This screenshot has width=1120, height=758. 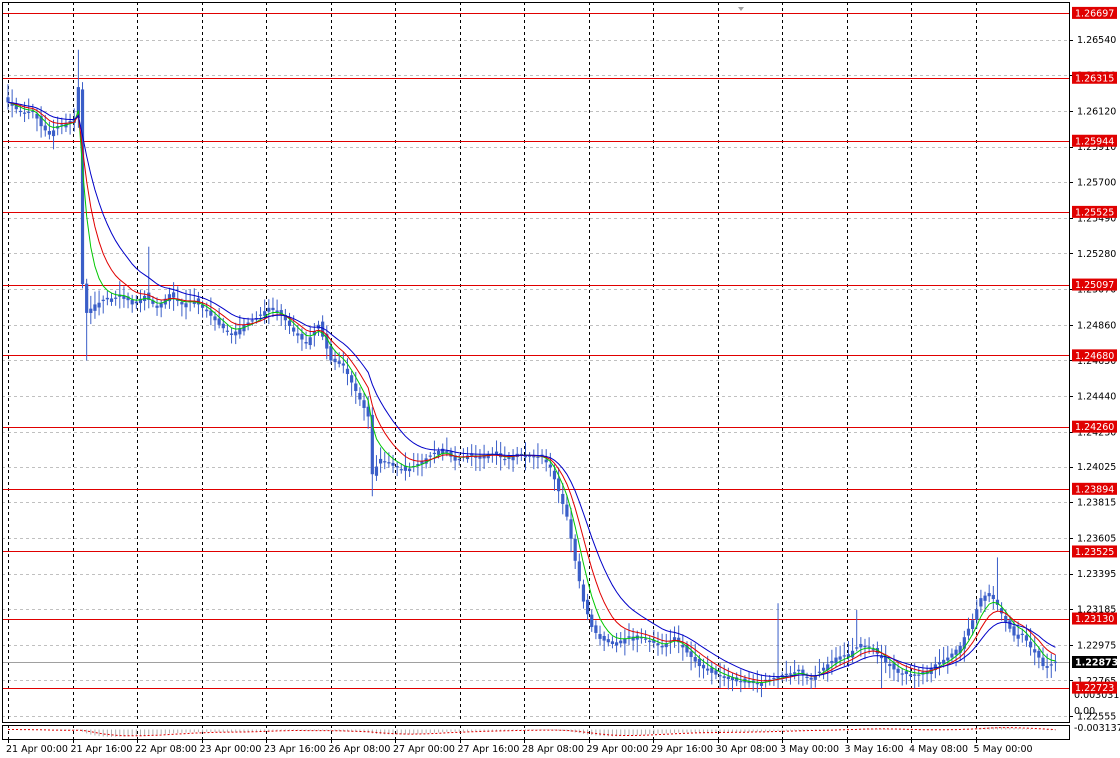 What do you see at coordinates (489, 749) in the screenshot?
I see `time-tick-label: 27 Apr 16:00` at bounding box center [489, 749].